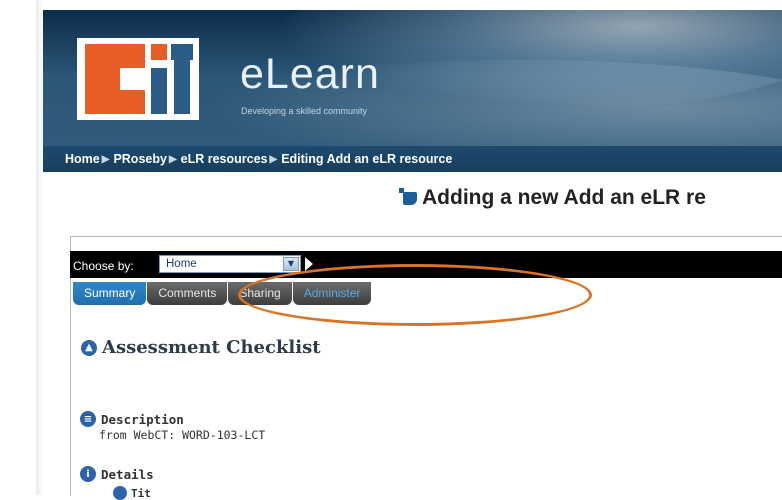 The image size is (782, 500). What do you see at coordinates (159, 52) in the screenshot?
I see `logo-i-dot` at bounding box center [159, 52].